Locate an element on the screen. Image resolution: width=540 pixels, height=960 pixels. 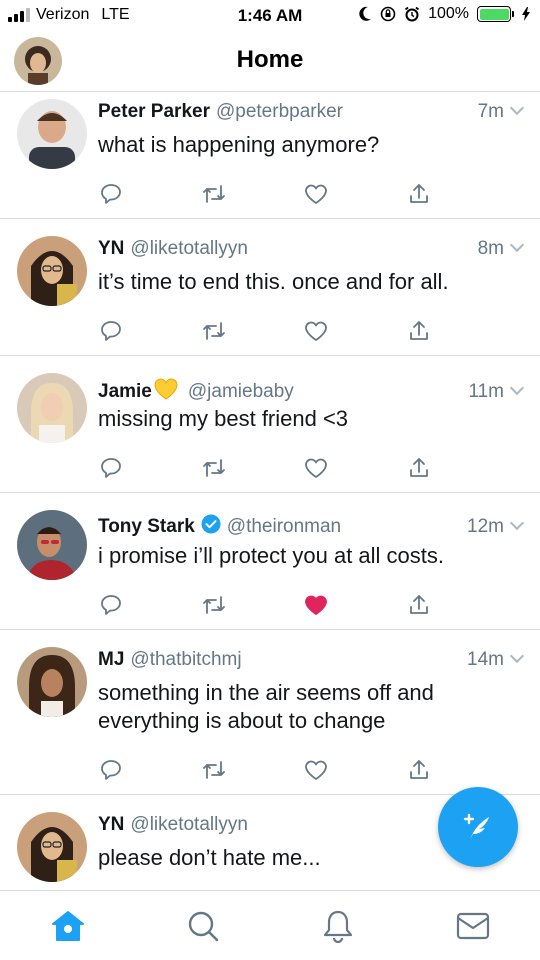
battery-icon is located at coordinates (495, 14).